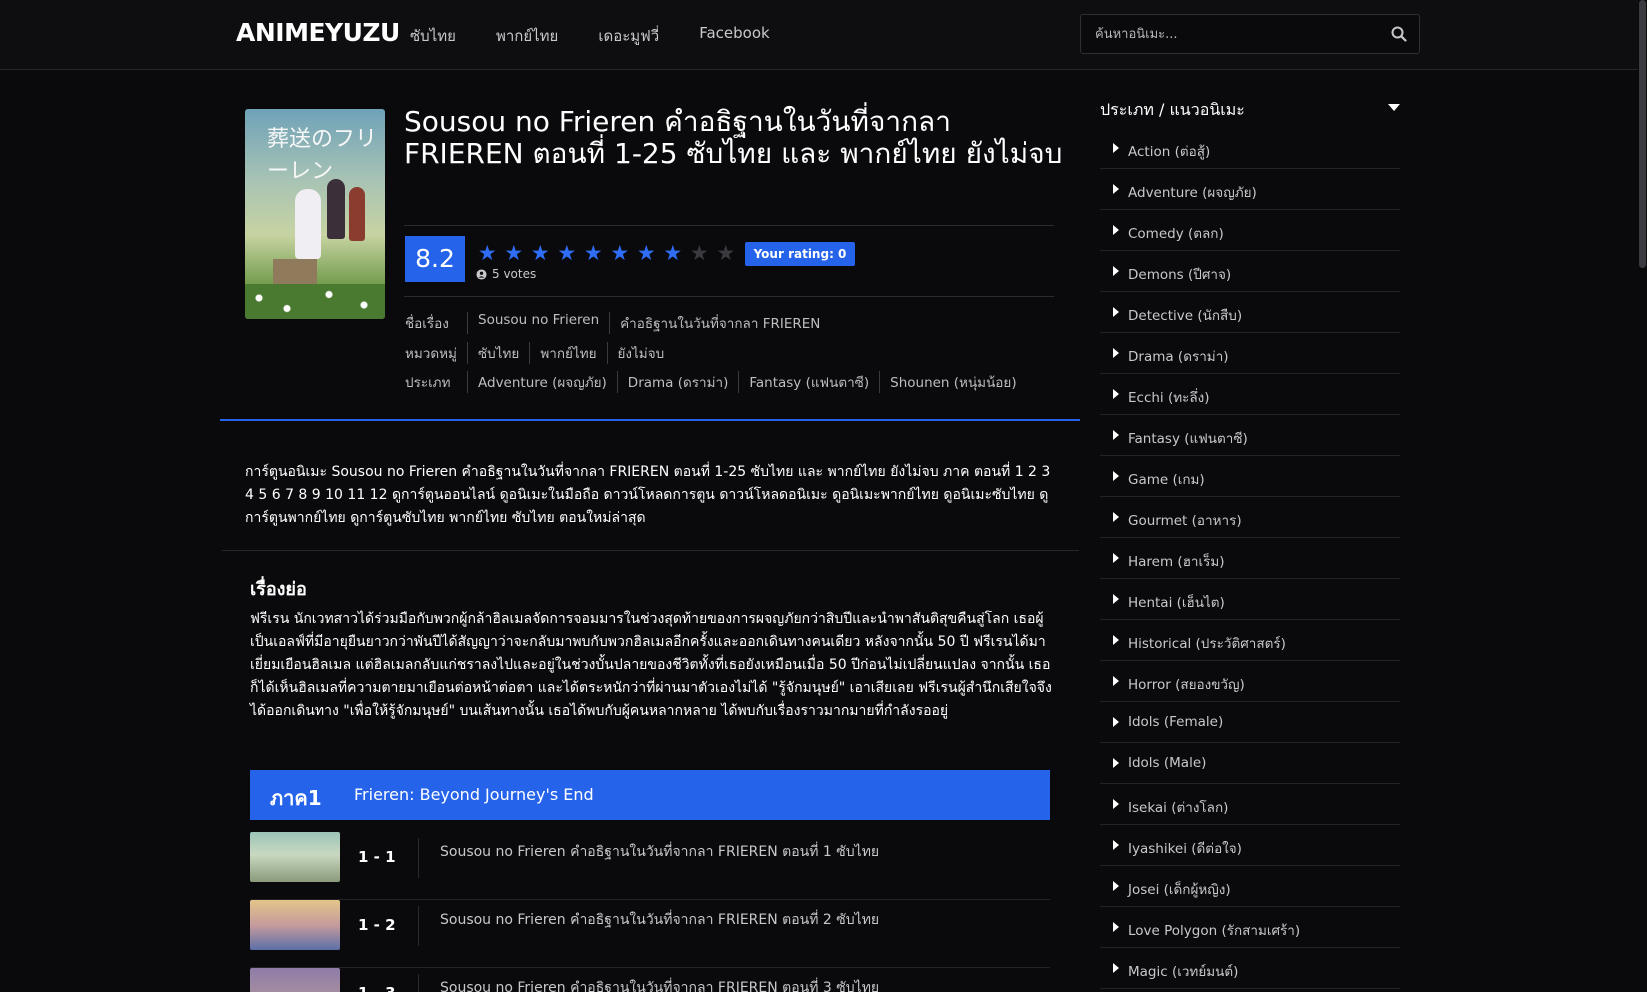 The height and width of the screenshot is (992, 1647). What do you see at coordinates (1250, 110) in the screenshot?
I see `genre-dropdown-toggle: ประเภท / แนวอนิเมะ` at bounding box center [1250, 110].